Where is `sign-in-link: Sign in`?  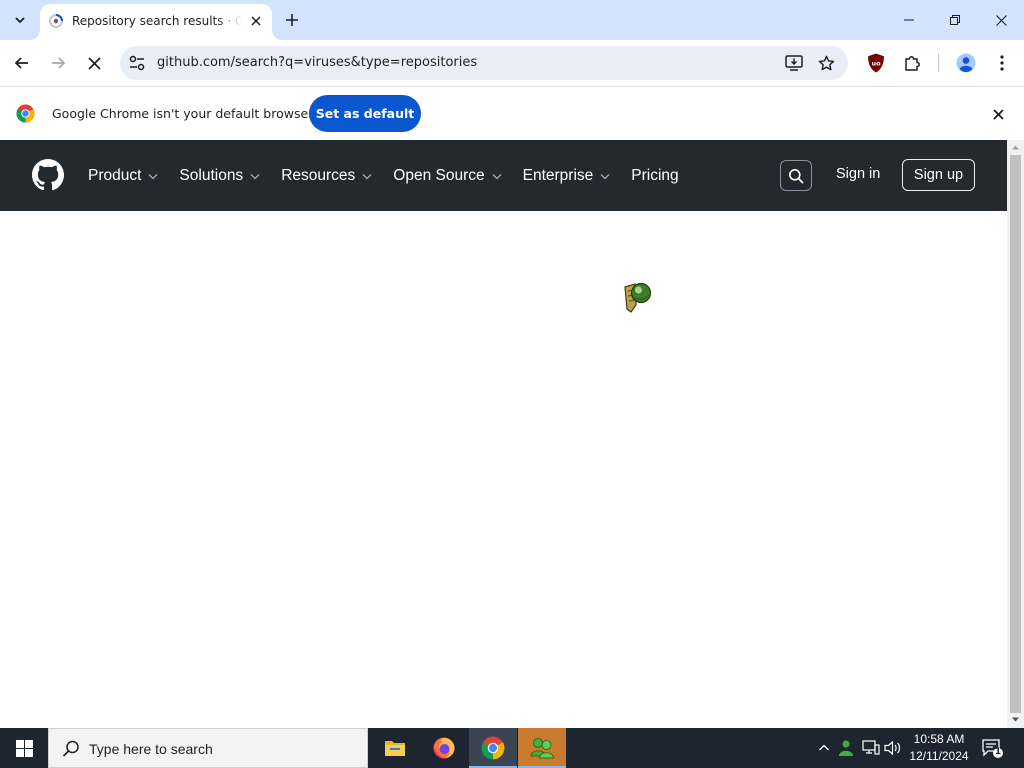 sign-in-link: Sign in is located at coordinates (858, 174).